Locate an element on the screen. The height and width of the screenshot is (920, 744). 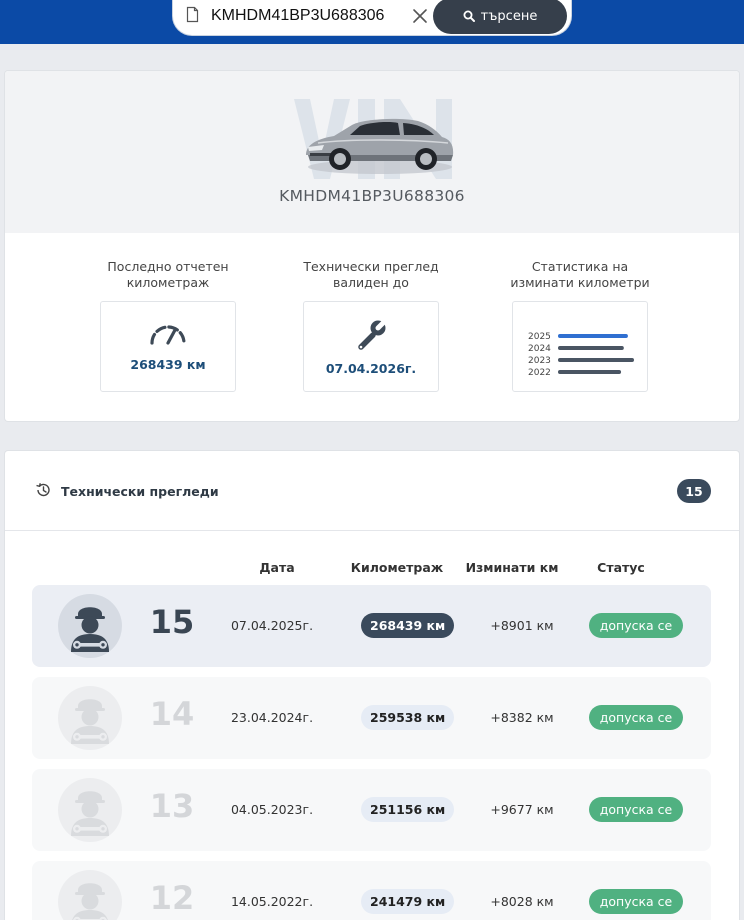
chart-year-label: 2025 is located at coordinates (539, 337).